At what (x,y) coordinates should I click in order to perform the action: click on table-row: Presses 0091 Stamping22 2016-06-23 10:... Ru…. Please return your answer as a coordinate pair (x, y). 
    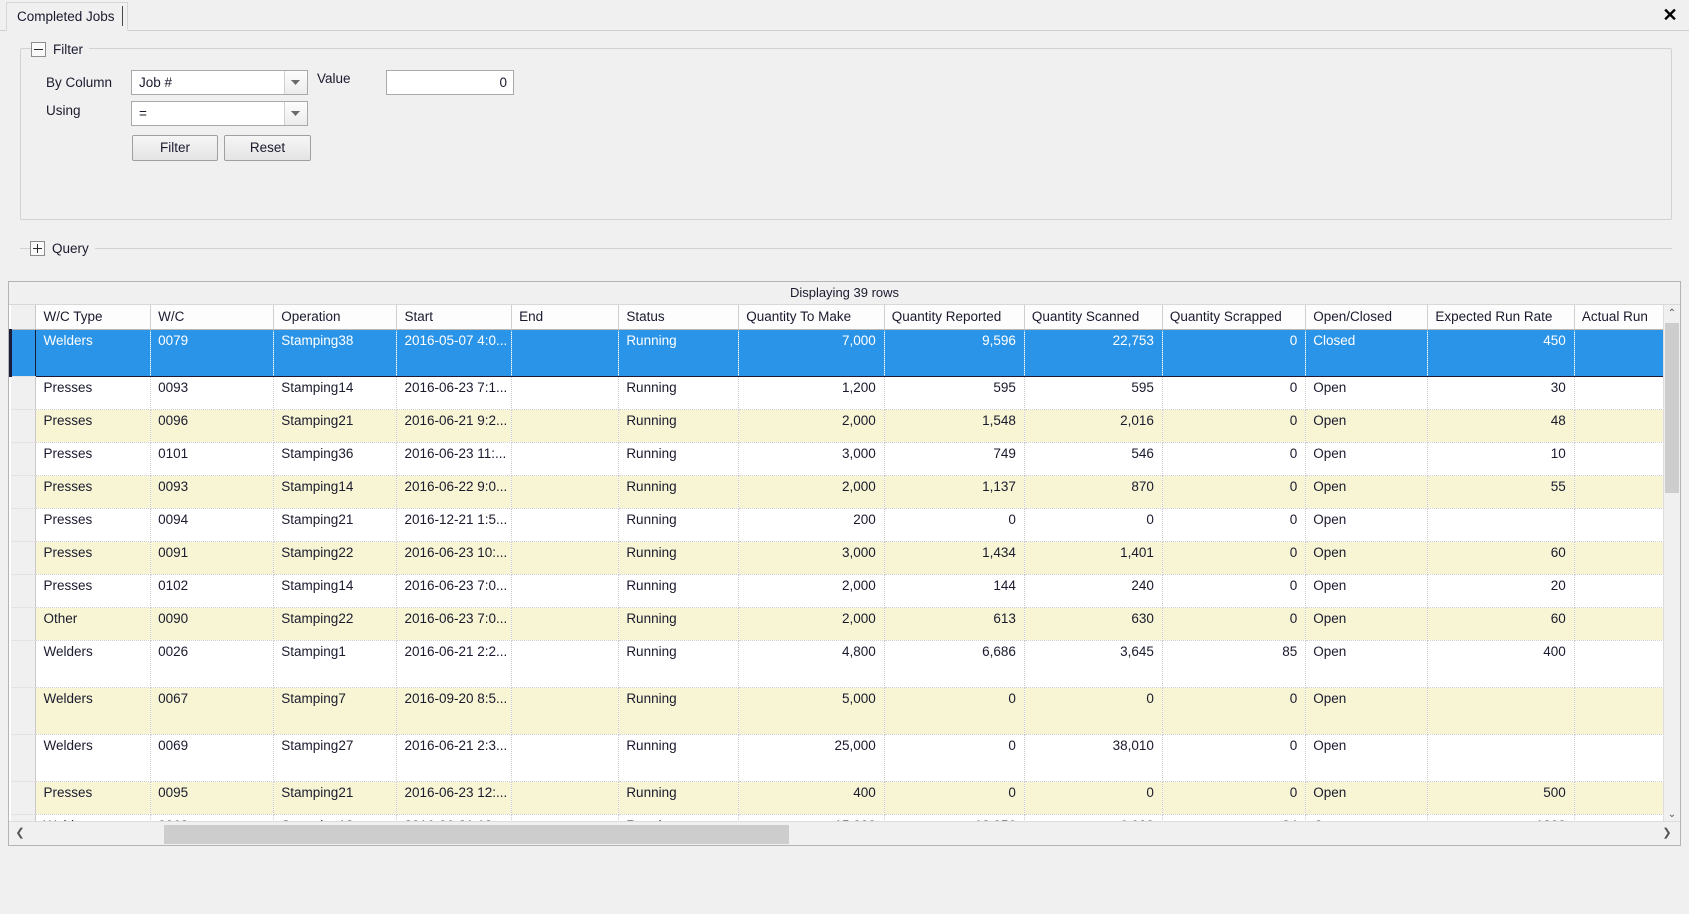
    Looking at the image, I should click on (845, 558).